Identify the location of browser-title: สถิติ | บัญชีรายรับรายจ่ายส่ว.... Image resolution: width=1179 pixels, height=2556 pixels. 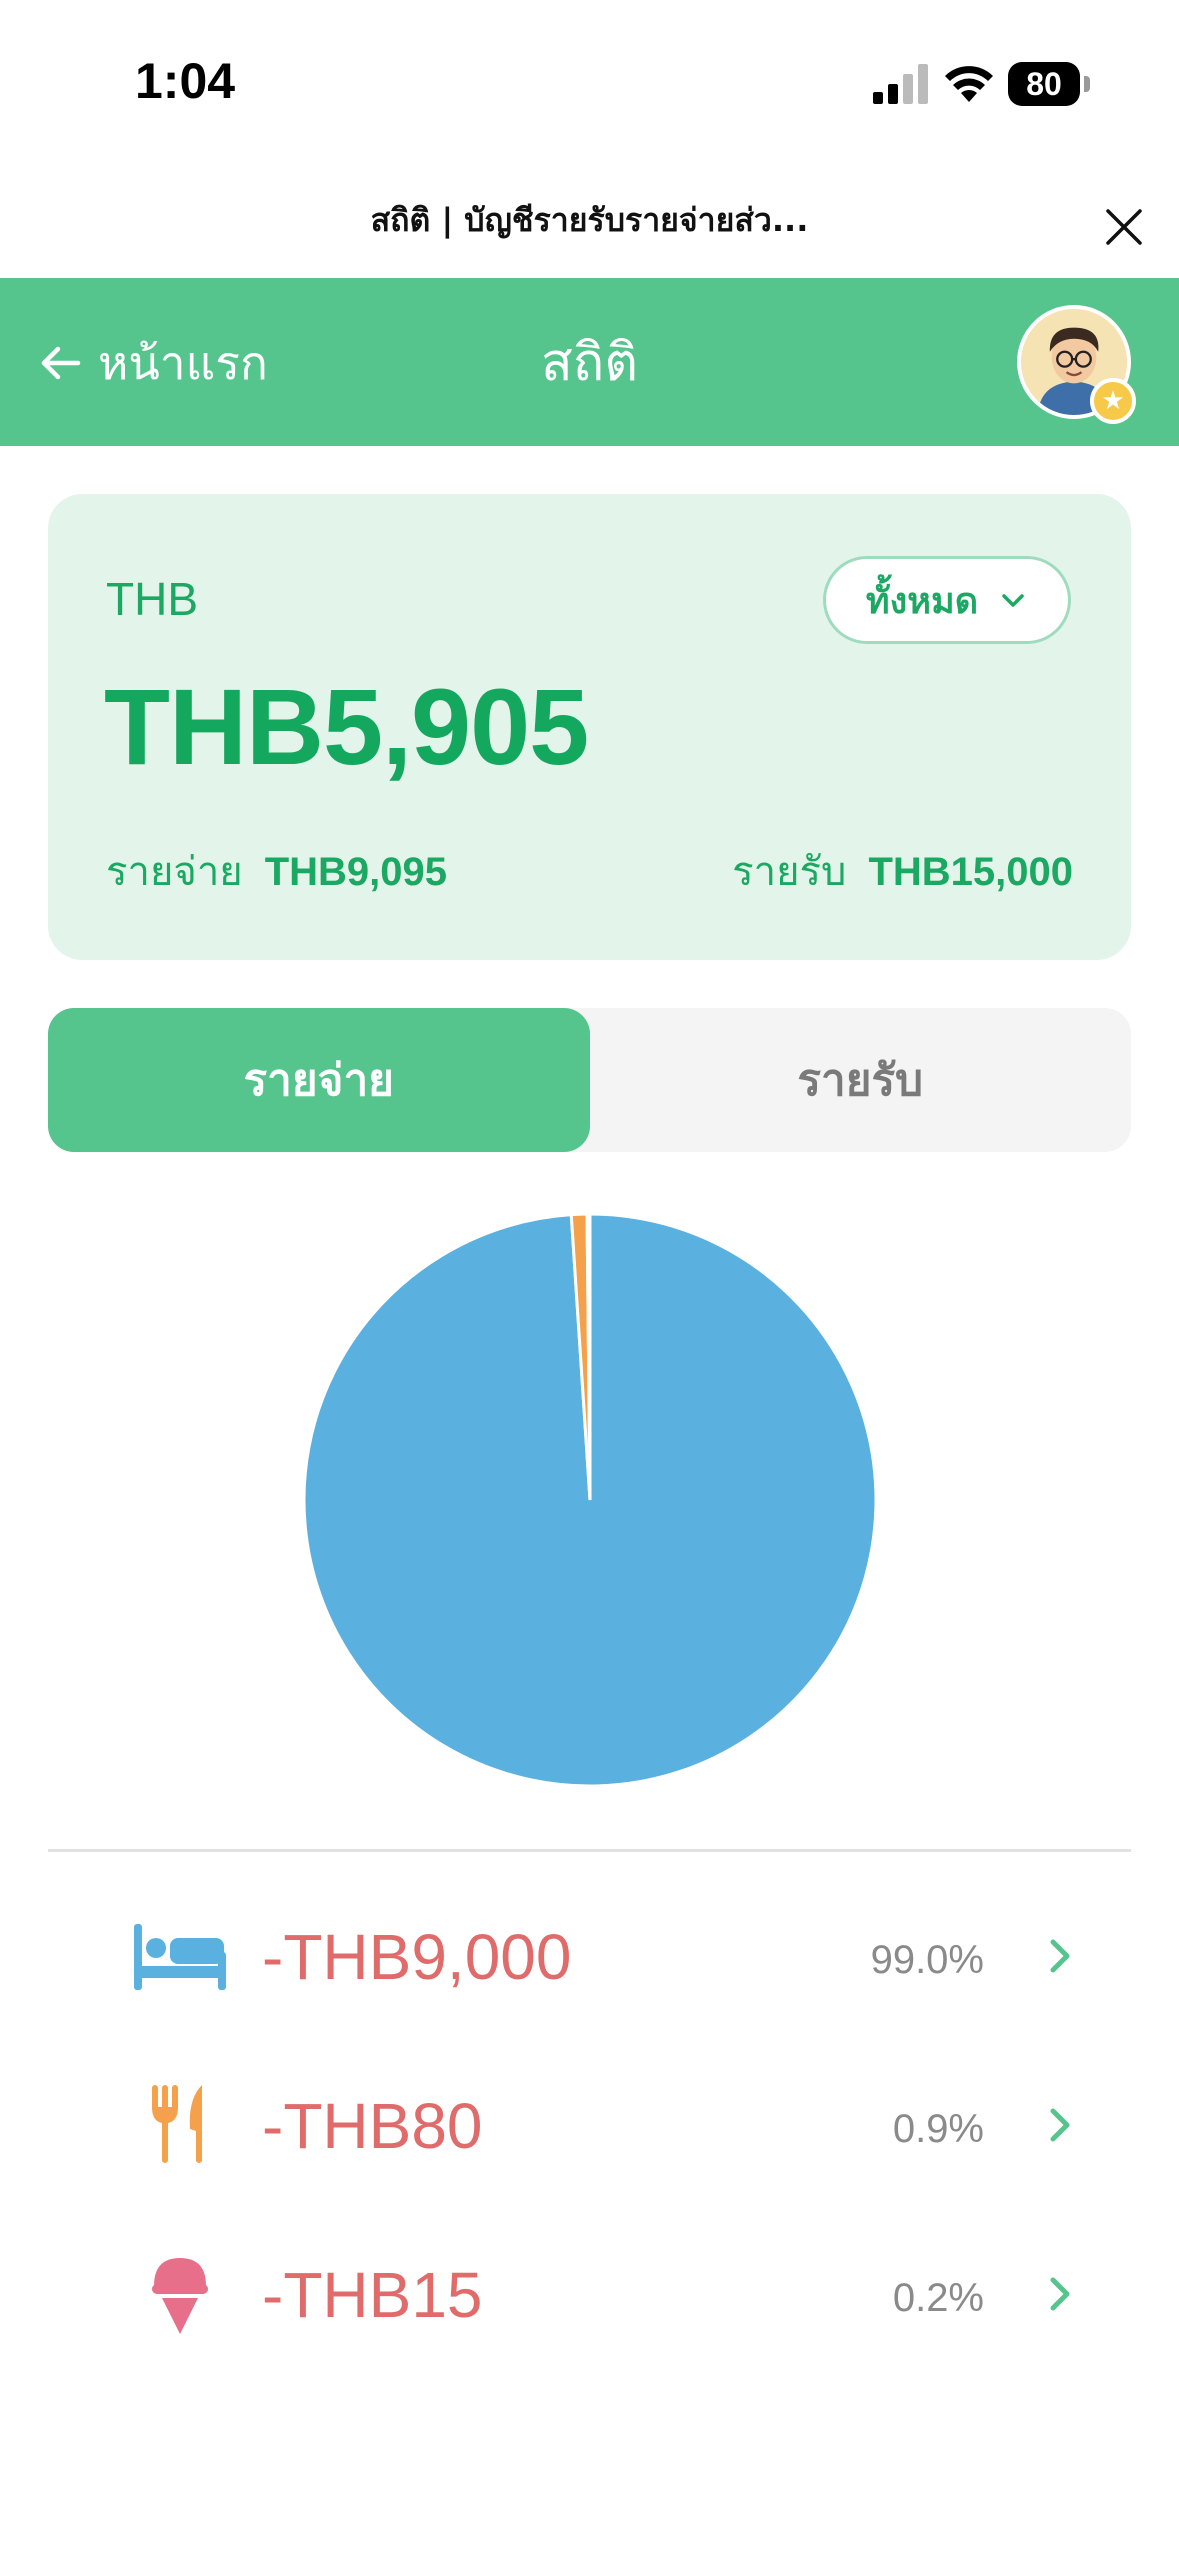
(589, 220).